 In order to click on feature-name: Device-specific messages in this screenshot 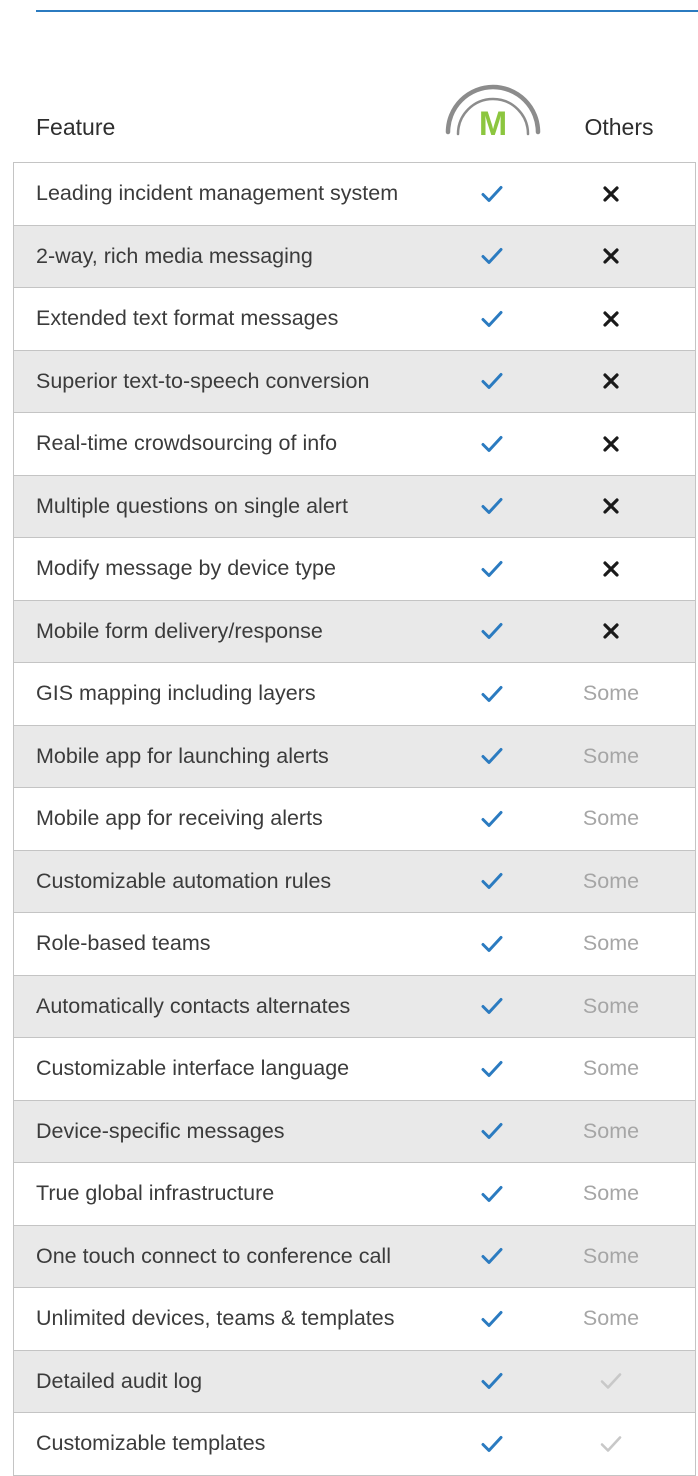, I will do `click(160, 1130)`.